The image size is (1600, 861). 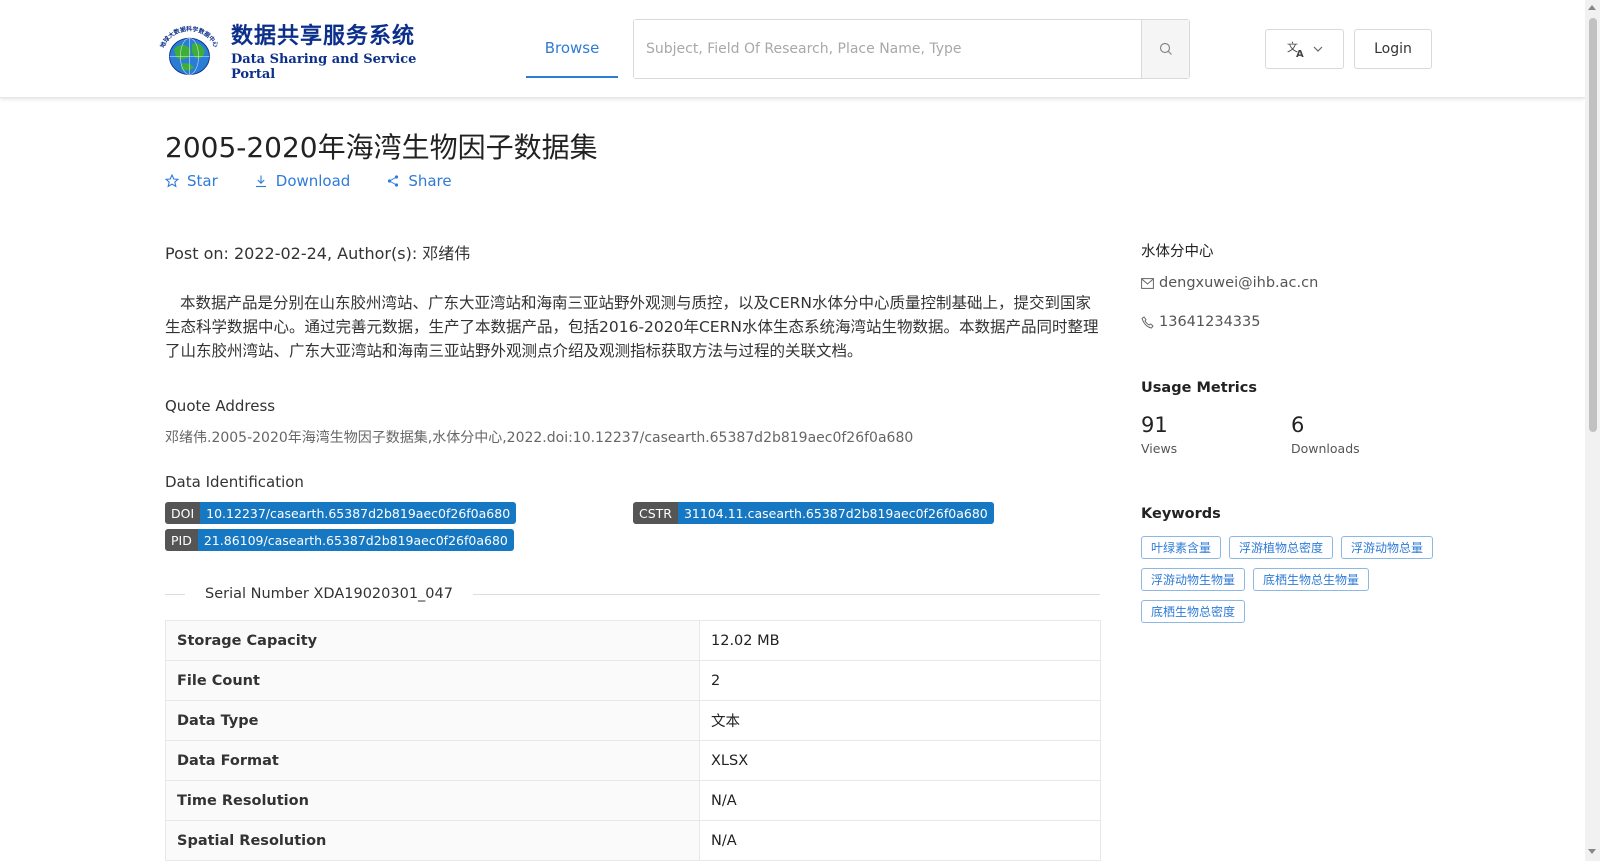 I want to click on contact-email: dengxuwei@ihb.ac.cn, so click(x=1229, y=283).